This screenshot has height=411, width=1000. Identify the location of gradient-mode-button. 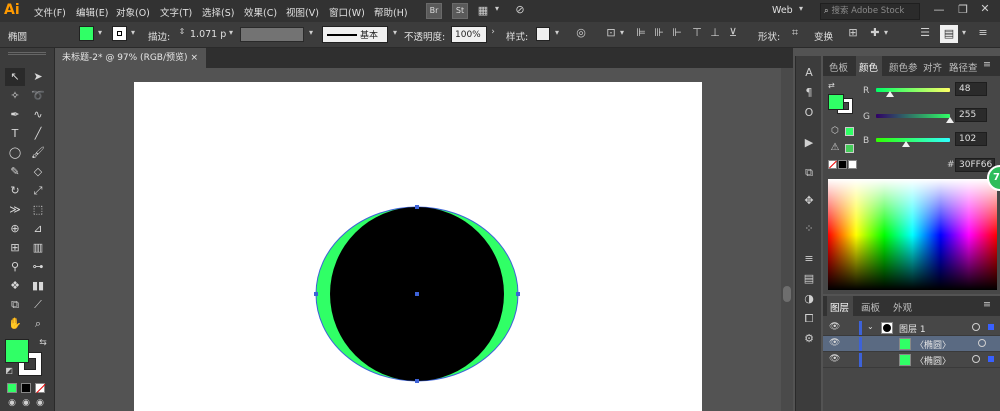
(26, 388).